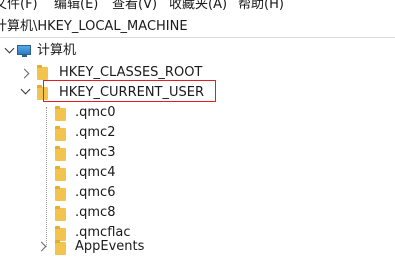 Image resolution: width=395 pixels, height=259 pixels. I want to click on tree-node-computer: 计算机, so click(197, 51).